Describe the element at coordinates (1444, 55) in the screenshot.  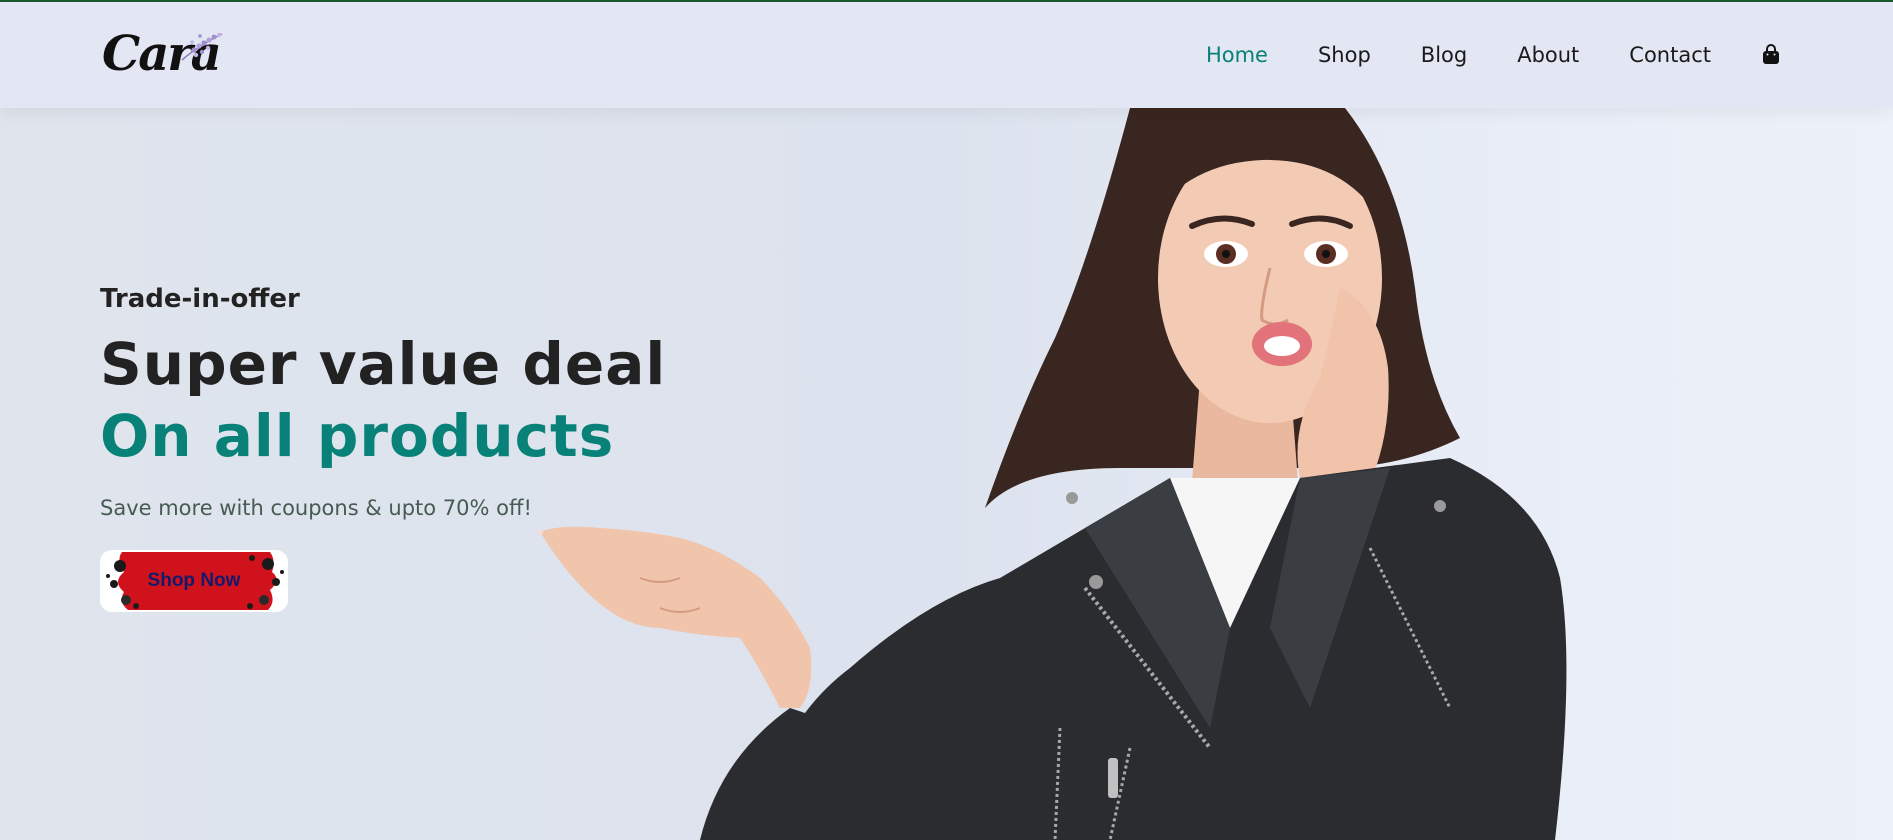
I see `nav-blog: Blog` at that location.